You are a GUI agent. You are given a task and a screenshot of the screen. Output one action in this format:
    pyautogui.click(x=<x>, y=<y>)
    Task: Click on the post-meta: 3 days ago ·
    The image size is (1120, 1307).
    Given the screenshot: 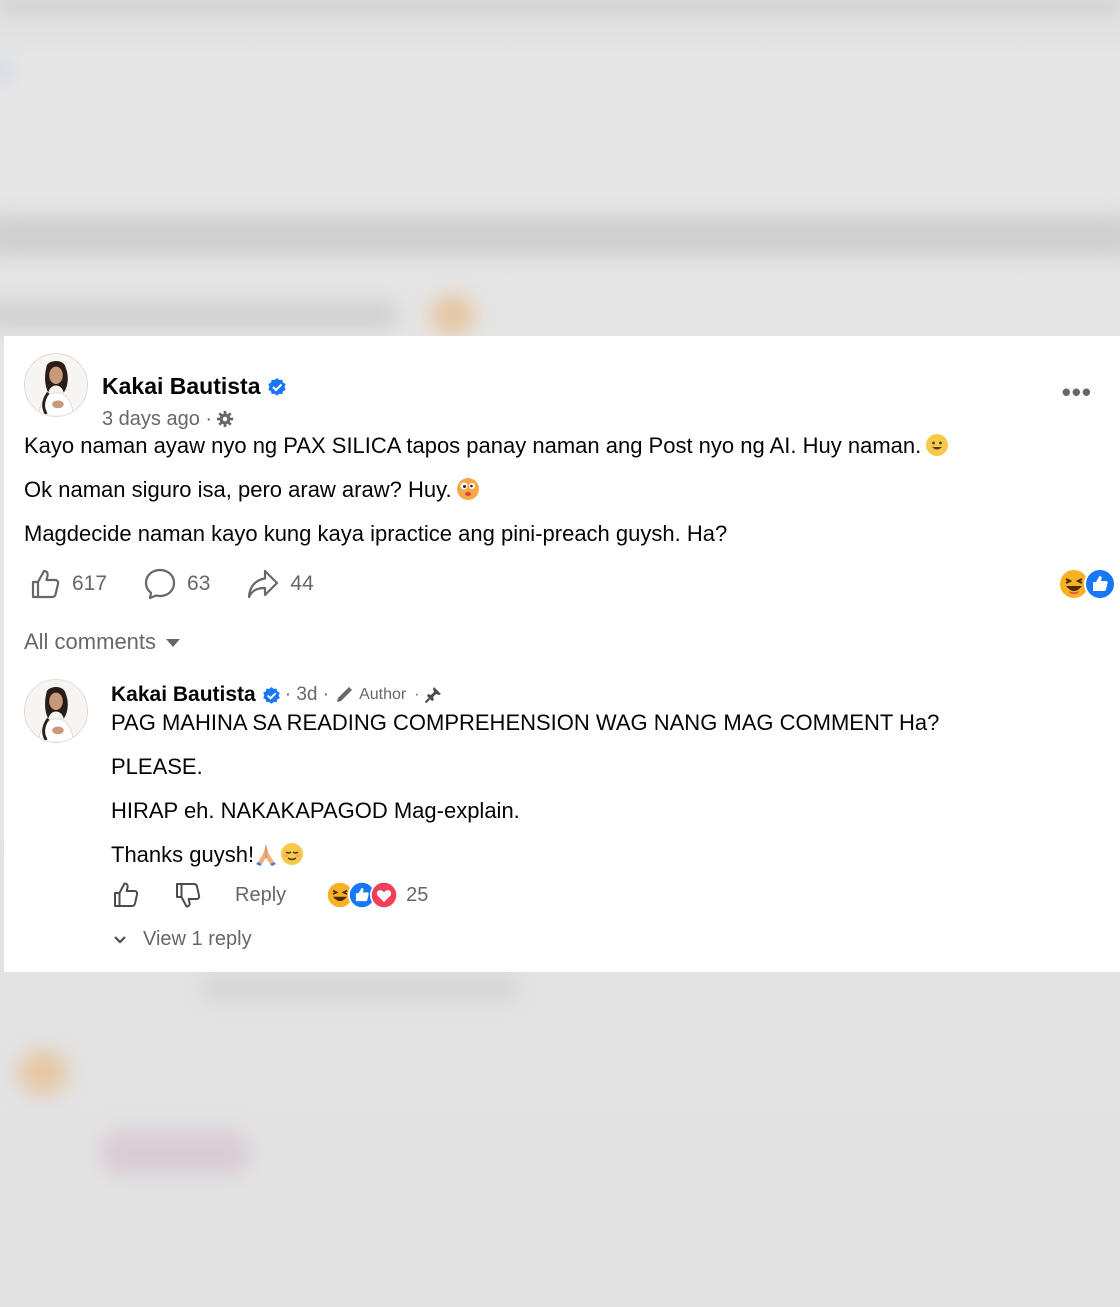 What is the action you would take?
    pyautogui.click(x=168, y=419)
    